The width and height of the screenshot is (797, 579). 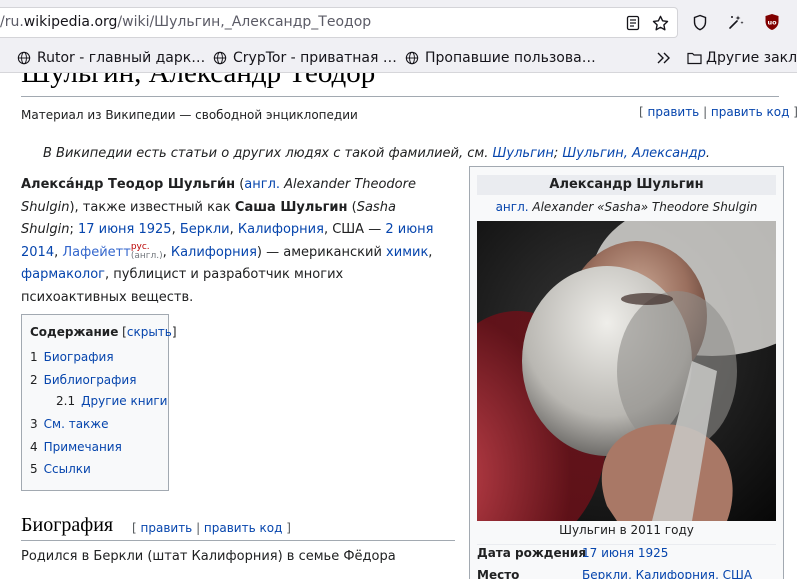 I want to click on infobox-orig-name-text: Alexander «Sasha» Theodore Shulgin, so click(x=643, y=207).